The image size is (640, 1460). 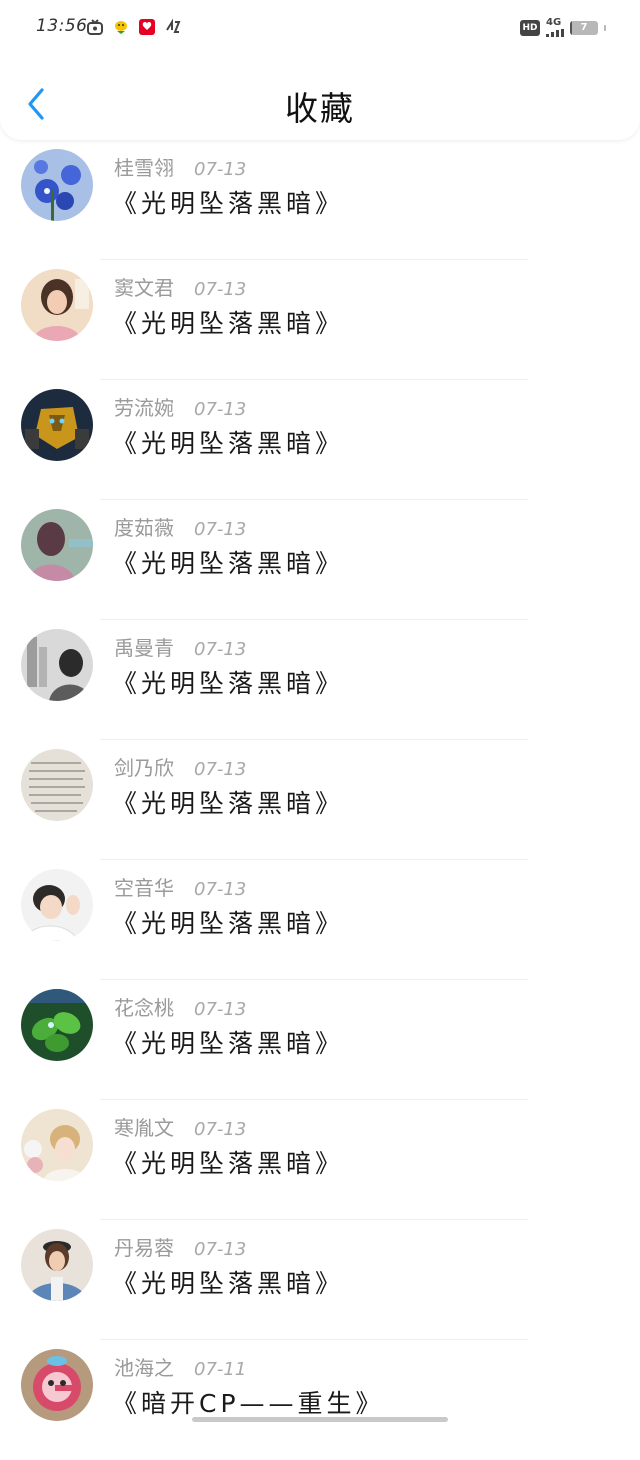 I want to click on list-item: 丹易蓉 07-13 《光明坠落黑暗》, so click(x=320, y=1280).